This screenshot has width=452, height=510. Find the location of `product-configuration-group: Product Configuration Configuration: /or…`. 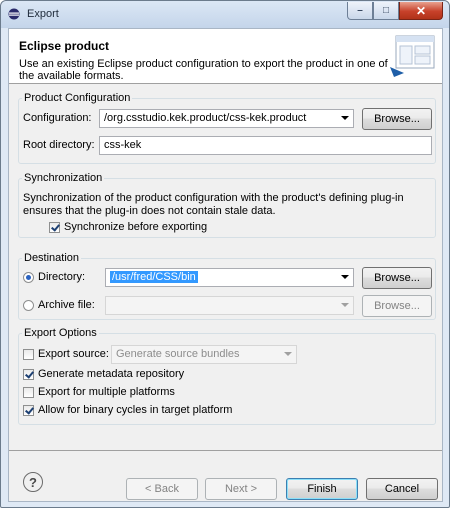

product-configuration-group: Product Configuration Configuration: /or… is located at coordinates (227, 128).